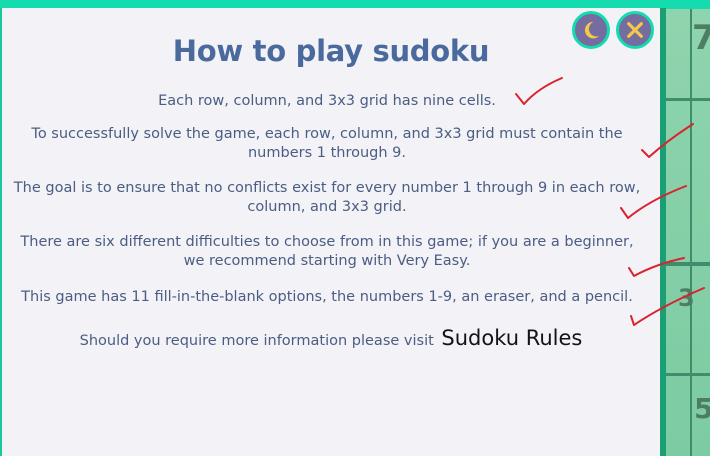  What do you see at coordinates (511, 338) in the screenshot?
I see `sudoku-rules-link: Sudoku Rules` at bounding box center [511, 338].